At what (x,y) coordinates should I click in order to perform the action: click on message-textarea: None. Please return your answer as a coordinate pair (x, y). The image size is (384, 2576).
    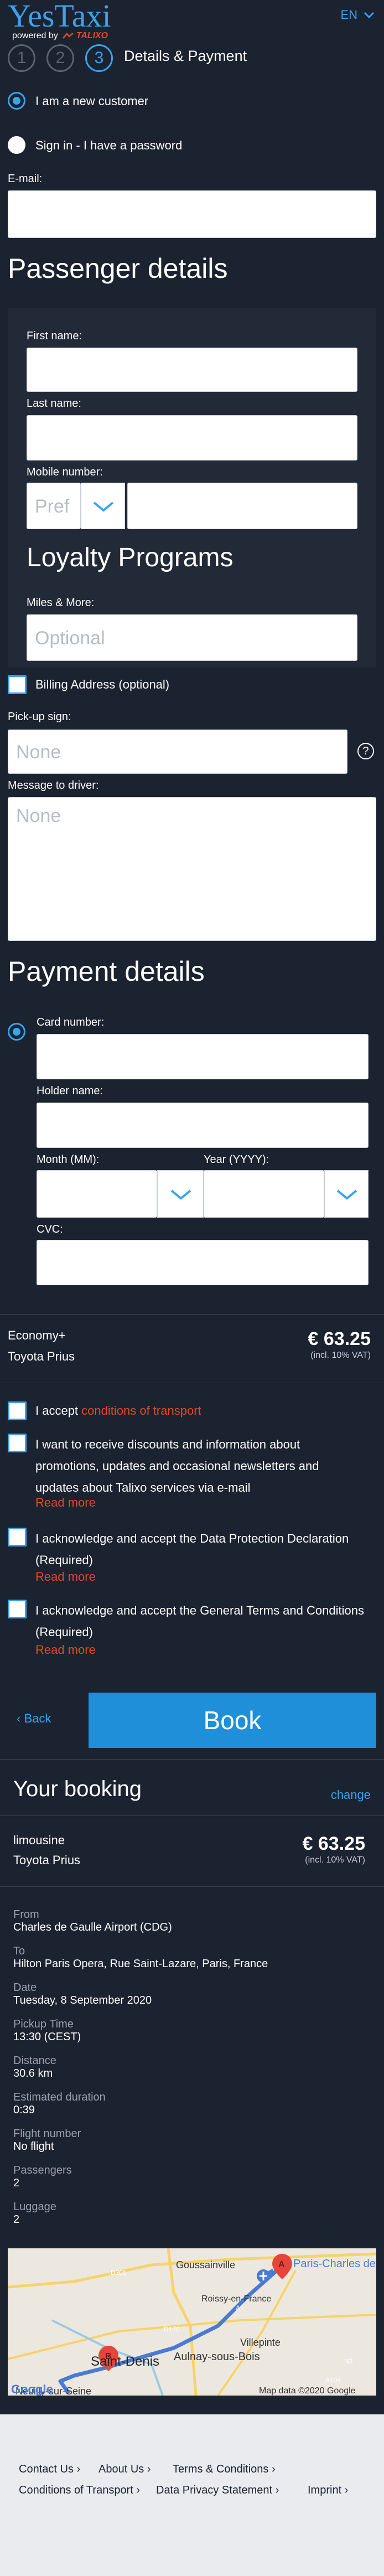
    Looking at the image, I should click on (192, 869).